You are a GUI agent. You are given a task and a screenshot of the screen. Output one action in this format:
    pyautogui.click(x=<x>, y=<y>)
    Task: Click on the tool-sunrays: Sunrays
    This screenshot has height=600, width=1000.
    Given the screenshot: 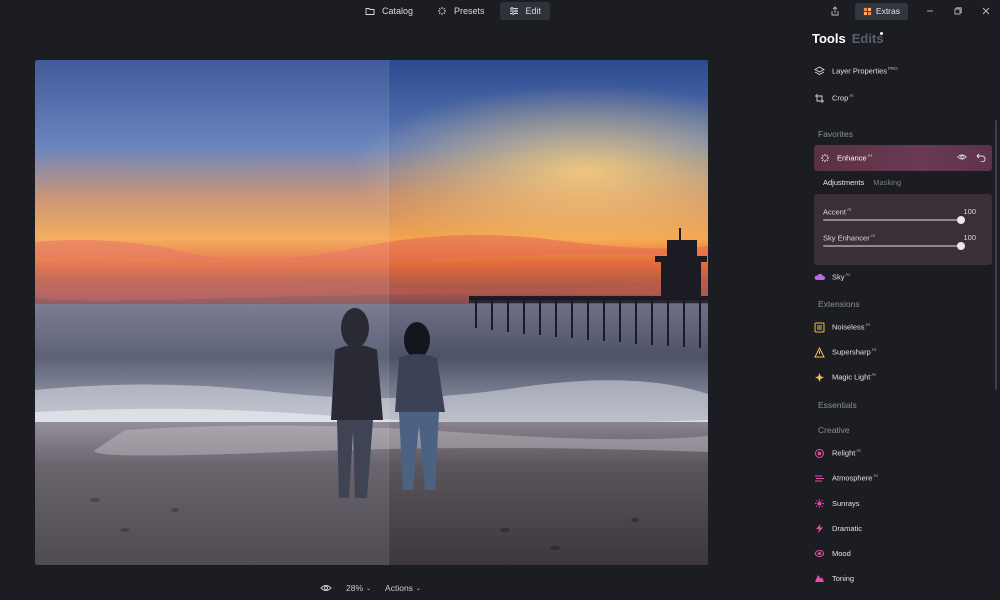 What is the action you would take?
    pyautogui.click(x=903, y=503)
    